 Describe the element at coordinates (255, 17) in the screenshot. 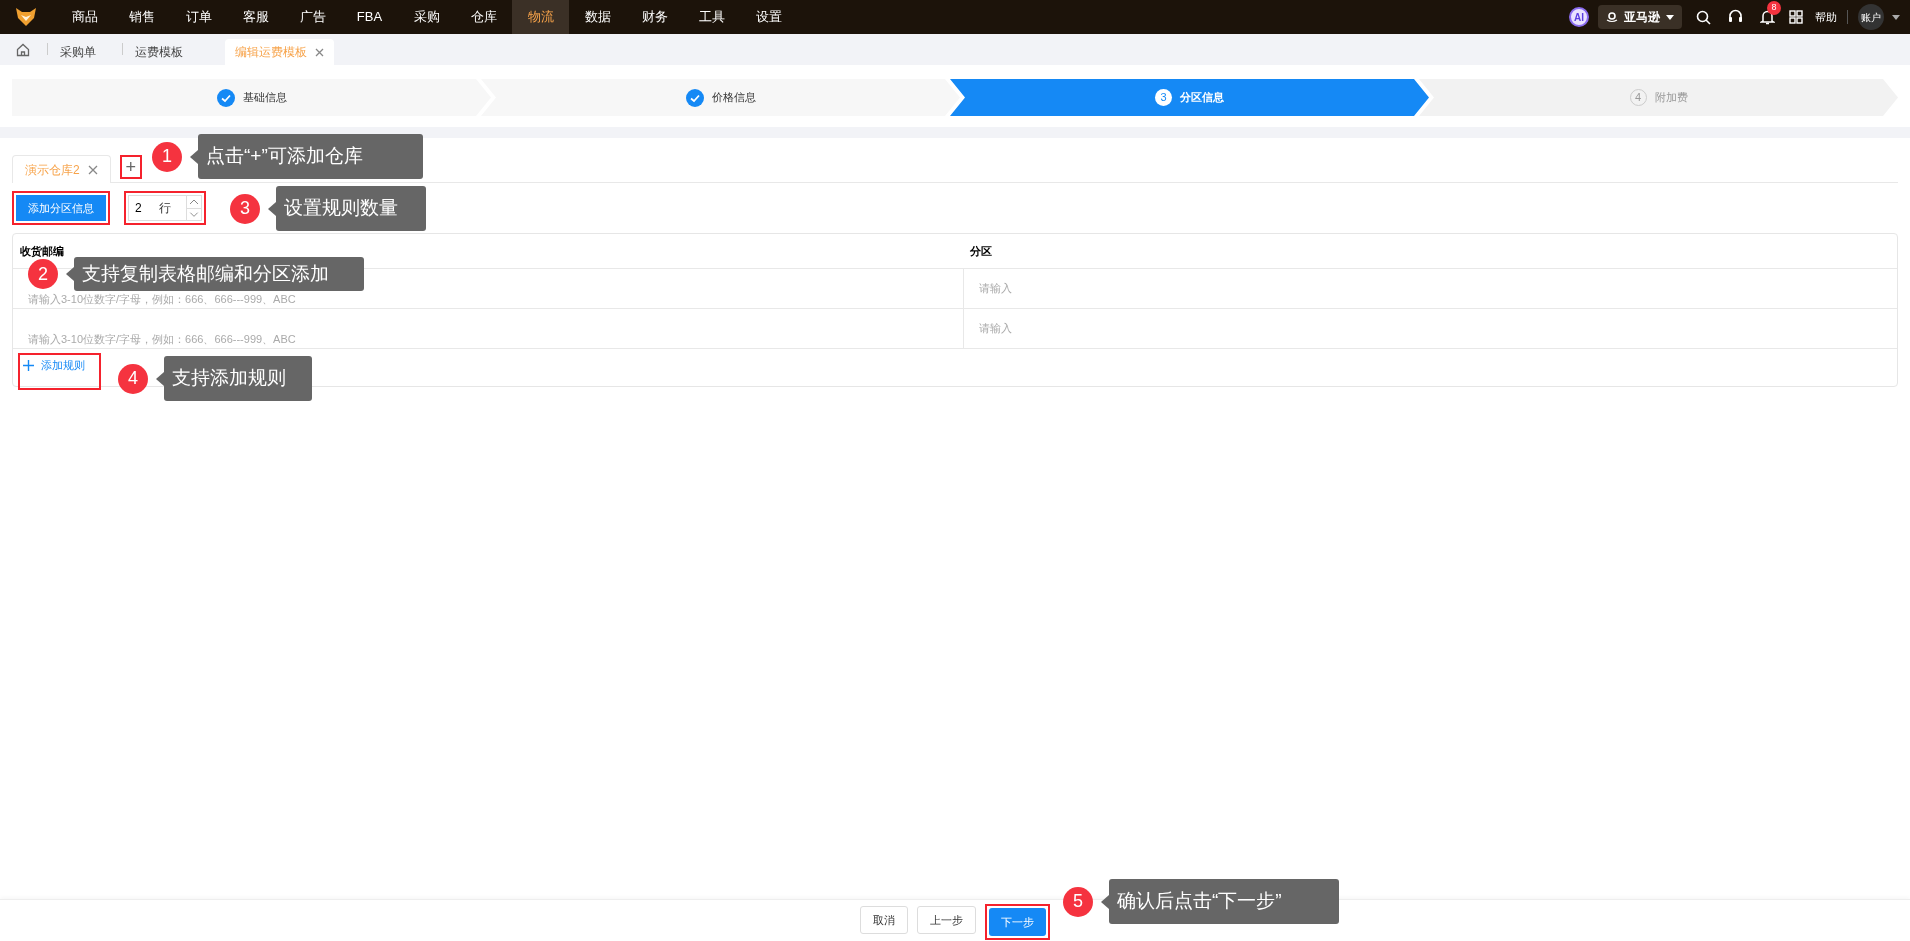

I see `nav-tab: 客服` at that location.